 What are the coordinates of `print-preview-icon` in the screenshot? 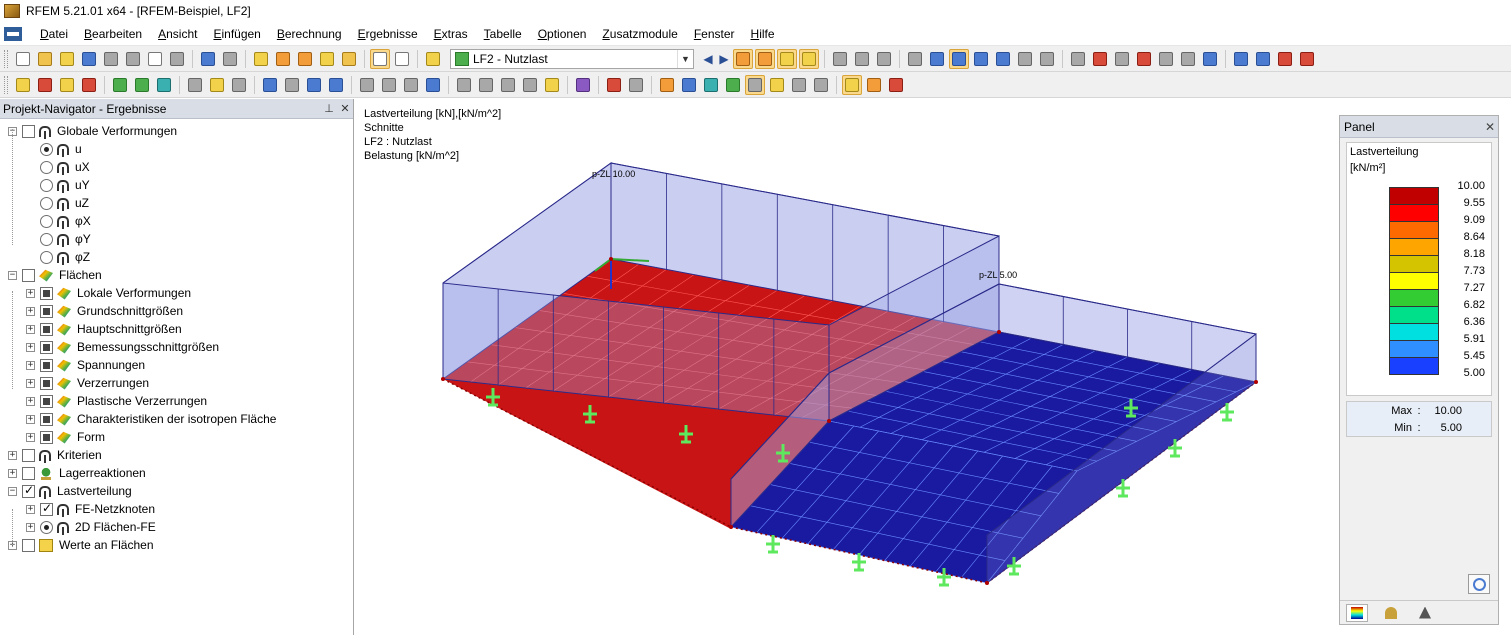 It's located at (155, 59).